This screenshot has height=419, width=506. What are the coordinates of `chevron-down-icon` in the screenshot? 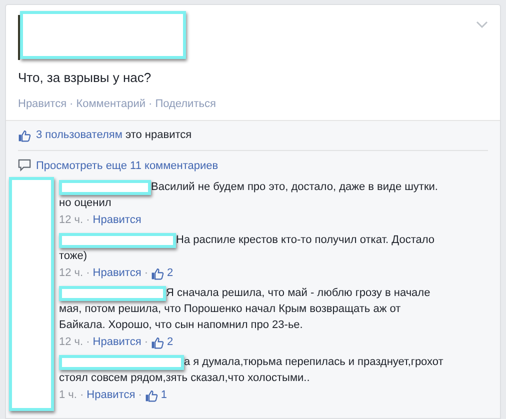 It's located at (482, 25).